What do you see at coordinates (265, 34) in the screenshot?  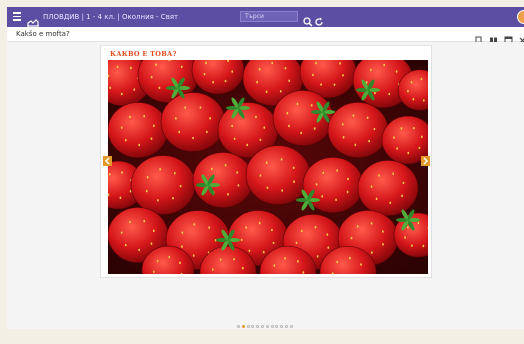 I see `page-header: Kakšo e mofta?` at bounding box center [265, 34].